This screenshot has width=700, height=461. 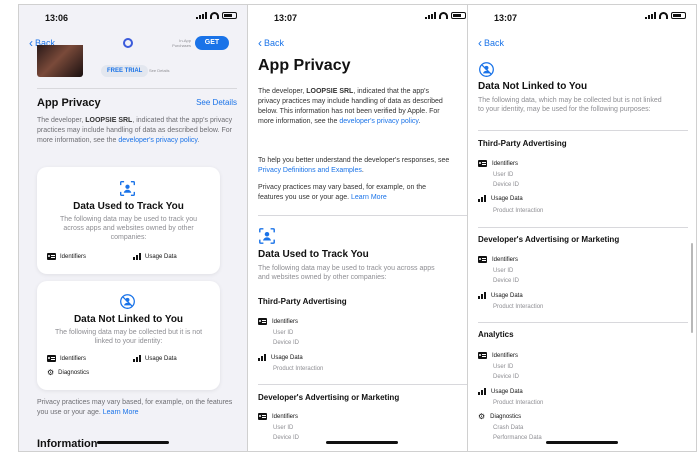 I want to click on wifi-icon, so click(x=214, y=15).